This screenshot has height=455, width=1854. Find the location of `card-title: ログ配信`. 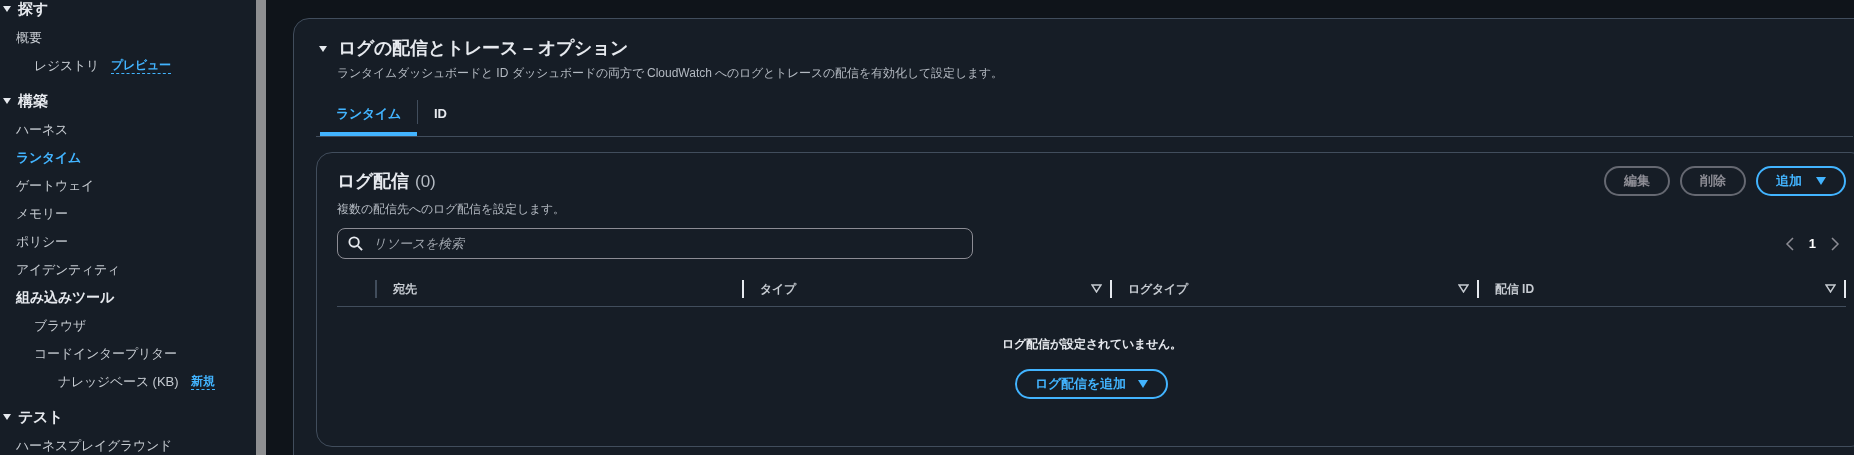

card-title: ログ配信 is located at coordinates (373, 181).